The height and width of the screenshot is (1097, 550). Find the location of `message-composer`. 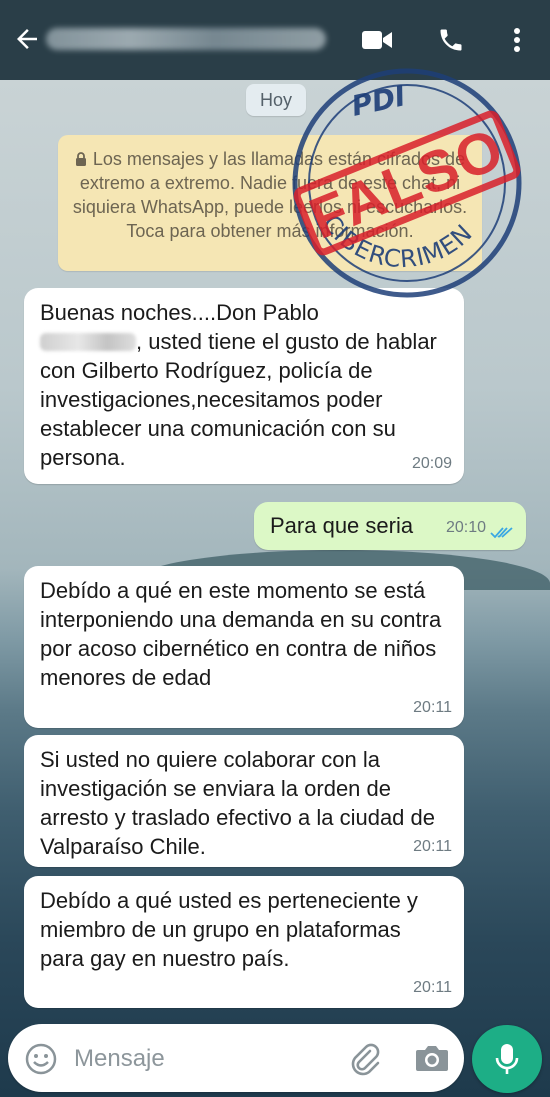

message-composer is located at coordinates (236, 1058).